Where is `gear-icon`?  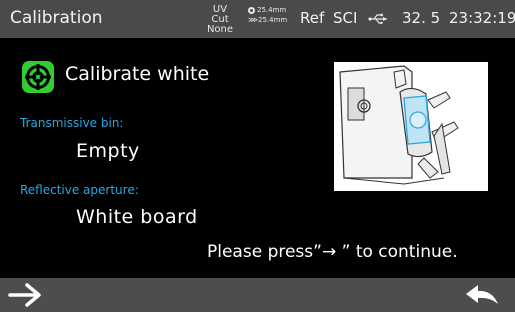 gear-icon is located at coordinates (38, 77).